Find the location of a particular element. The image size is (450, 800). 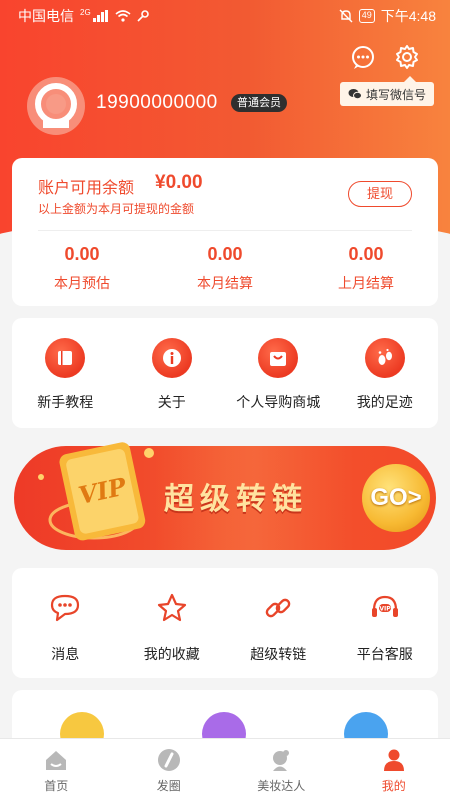

menu-item-messages: 消息 is located at coordinates (65, 623).